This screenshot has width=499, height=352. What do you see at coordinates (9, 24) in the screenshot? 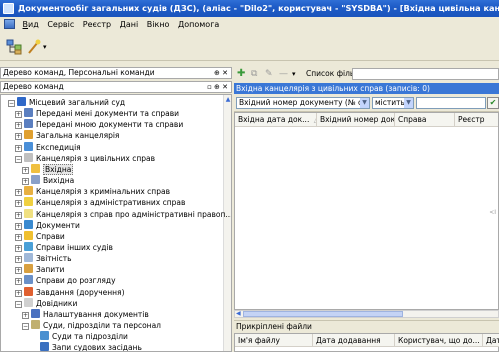
I see `document-icon` at bounding box center [9, 24].